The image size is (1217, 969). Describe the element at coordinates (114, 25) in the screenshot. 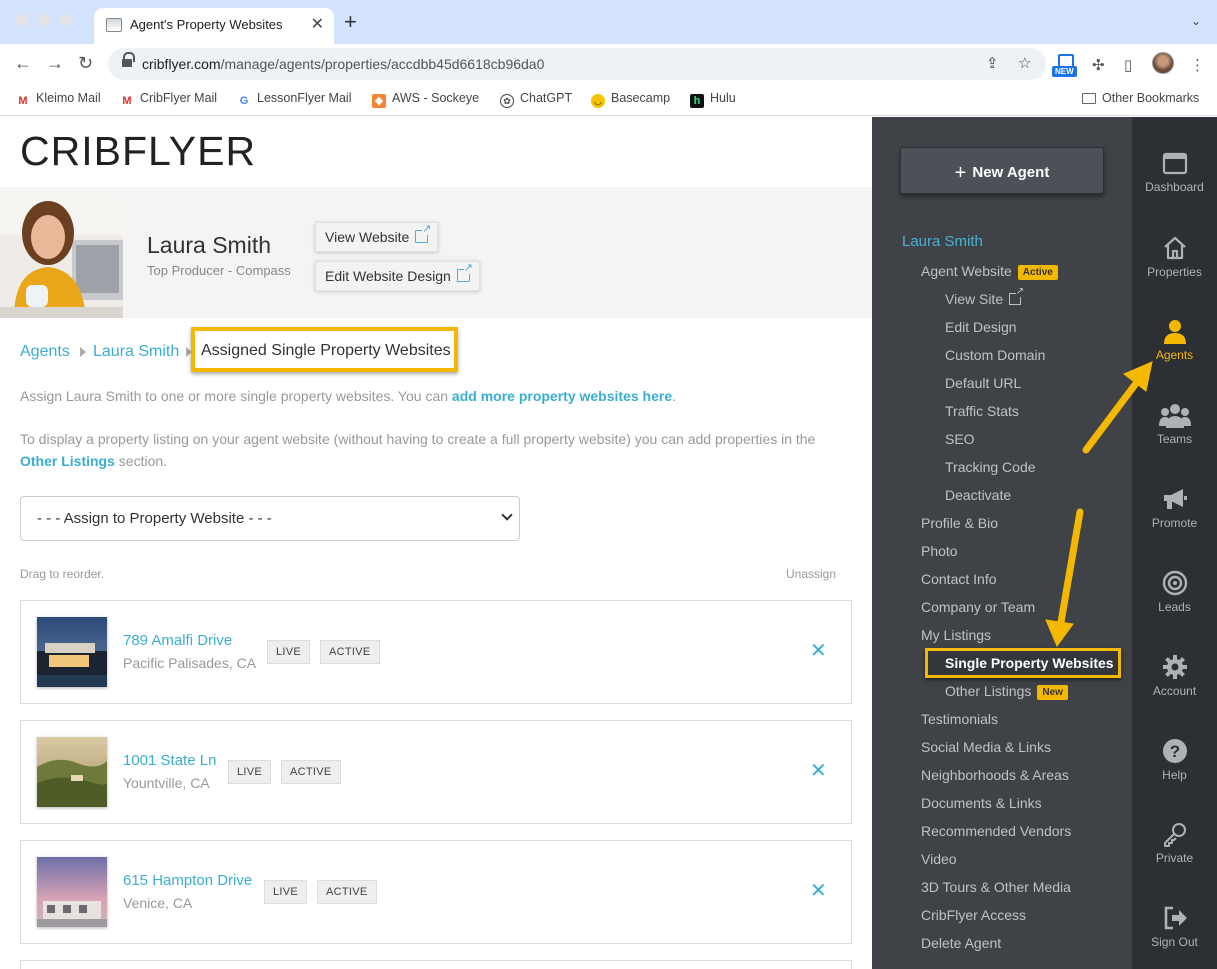

I see `tab-favicon-icon` at that location.